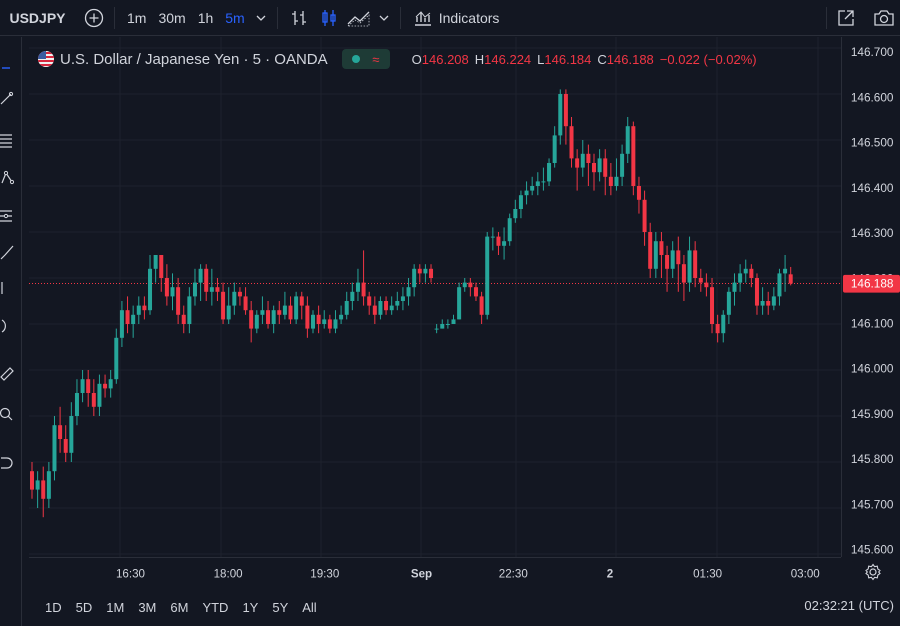 The width and height of the screenshot is (900, 626). I want to click on symbol-search: USDJPY, so click(36, 18).